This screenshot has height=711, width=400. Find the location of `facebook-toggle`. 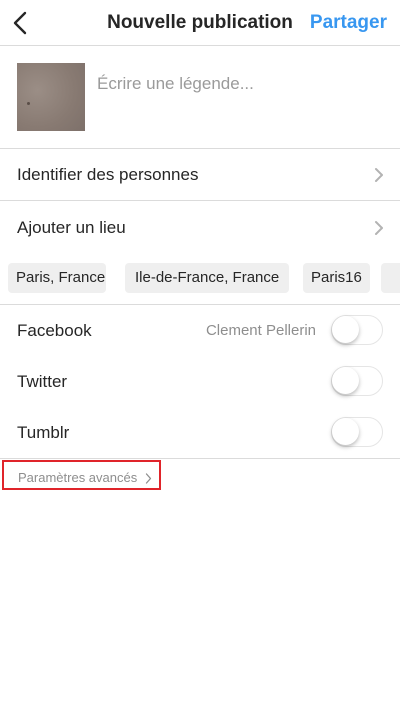

facebook-toggle is located at coordinates (357, 330).